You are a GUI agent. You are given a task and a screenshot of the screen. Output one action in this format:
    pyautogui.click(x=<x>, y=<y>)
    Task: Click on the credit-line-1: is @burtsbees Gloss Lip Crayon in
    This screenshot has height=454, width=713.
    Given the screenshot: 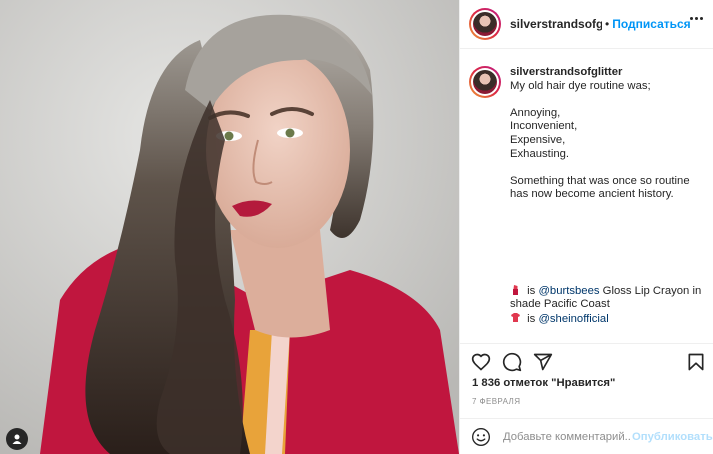 What is the action you would take?
    pyautogui.click(x=607, y=291)
    